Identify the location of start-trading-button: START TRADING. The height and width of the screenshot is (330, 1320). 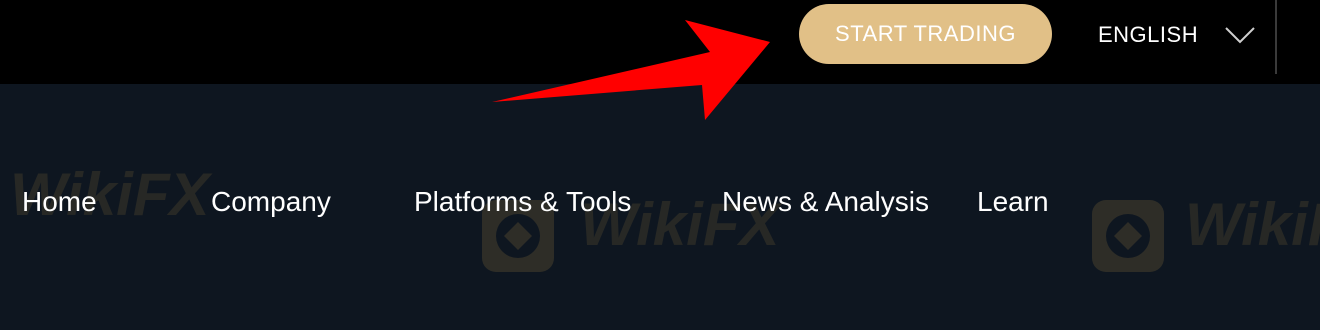
(925, 34).